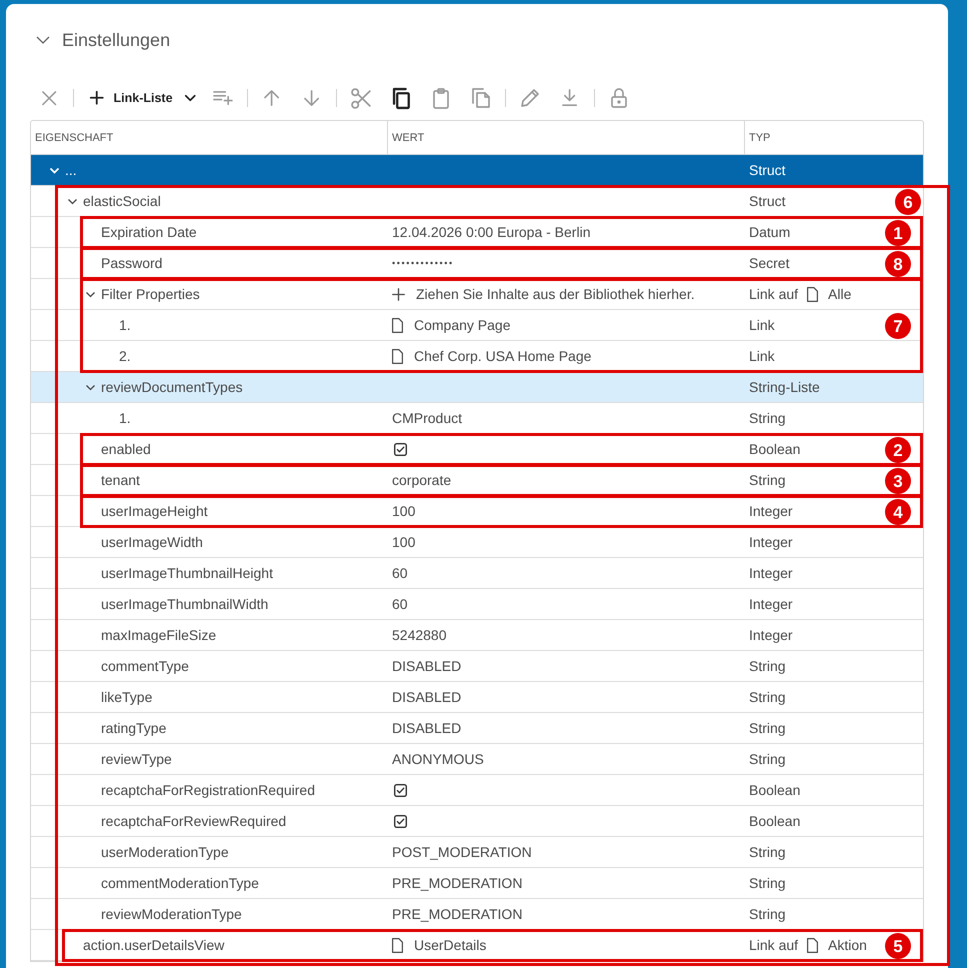  I want to click on type-text: Secret, so click(769, 263).